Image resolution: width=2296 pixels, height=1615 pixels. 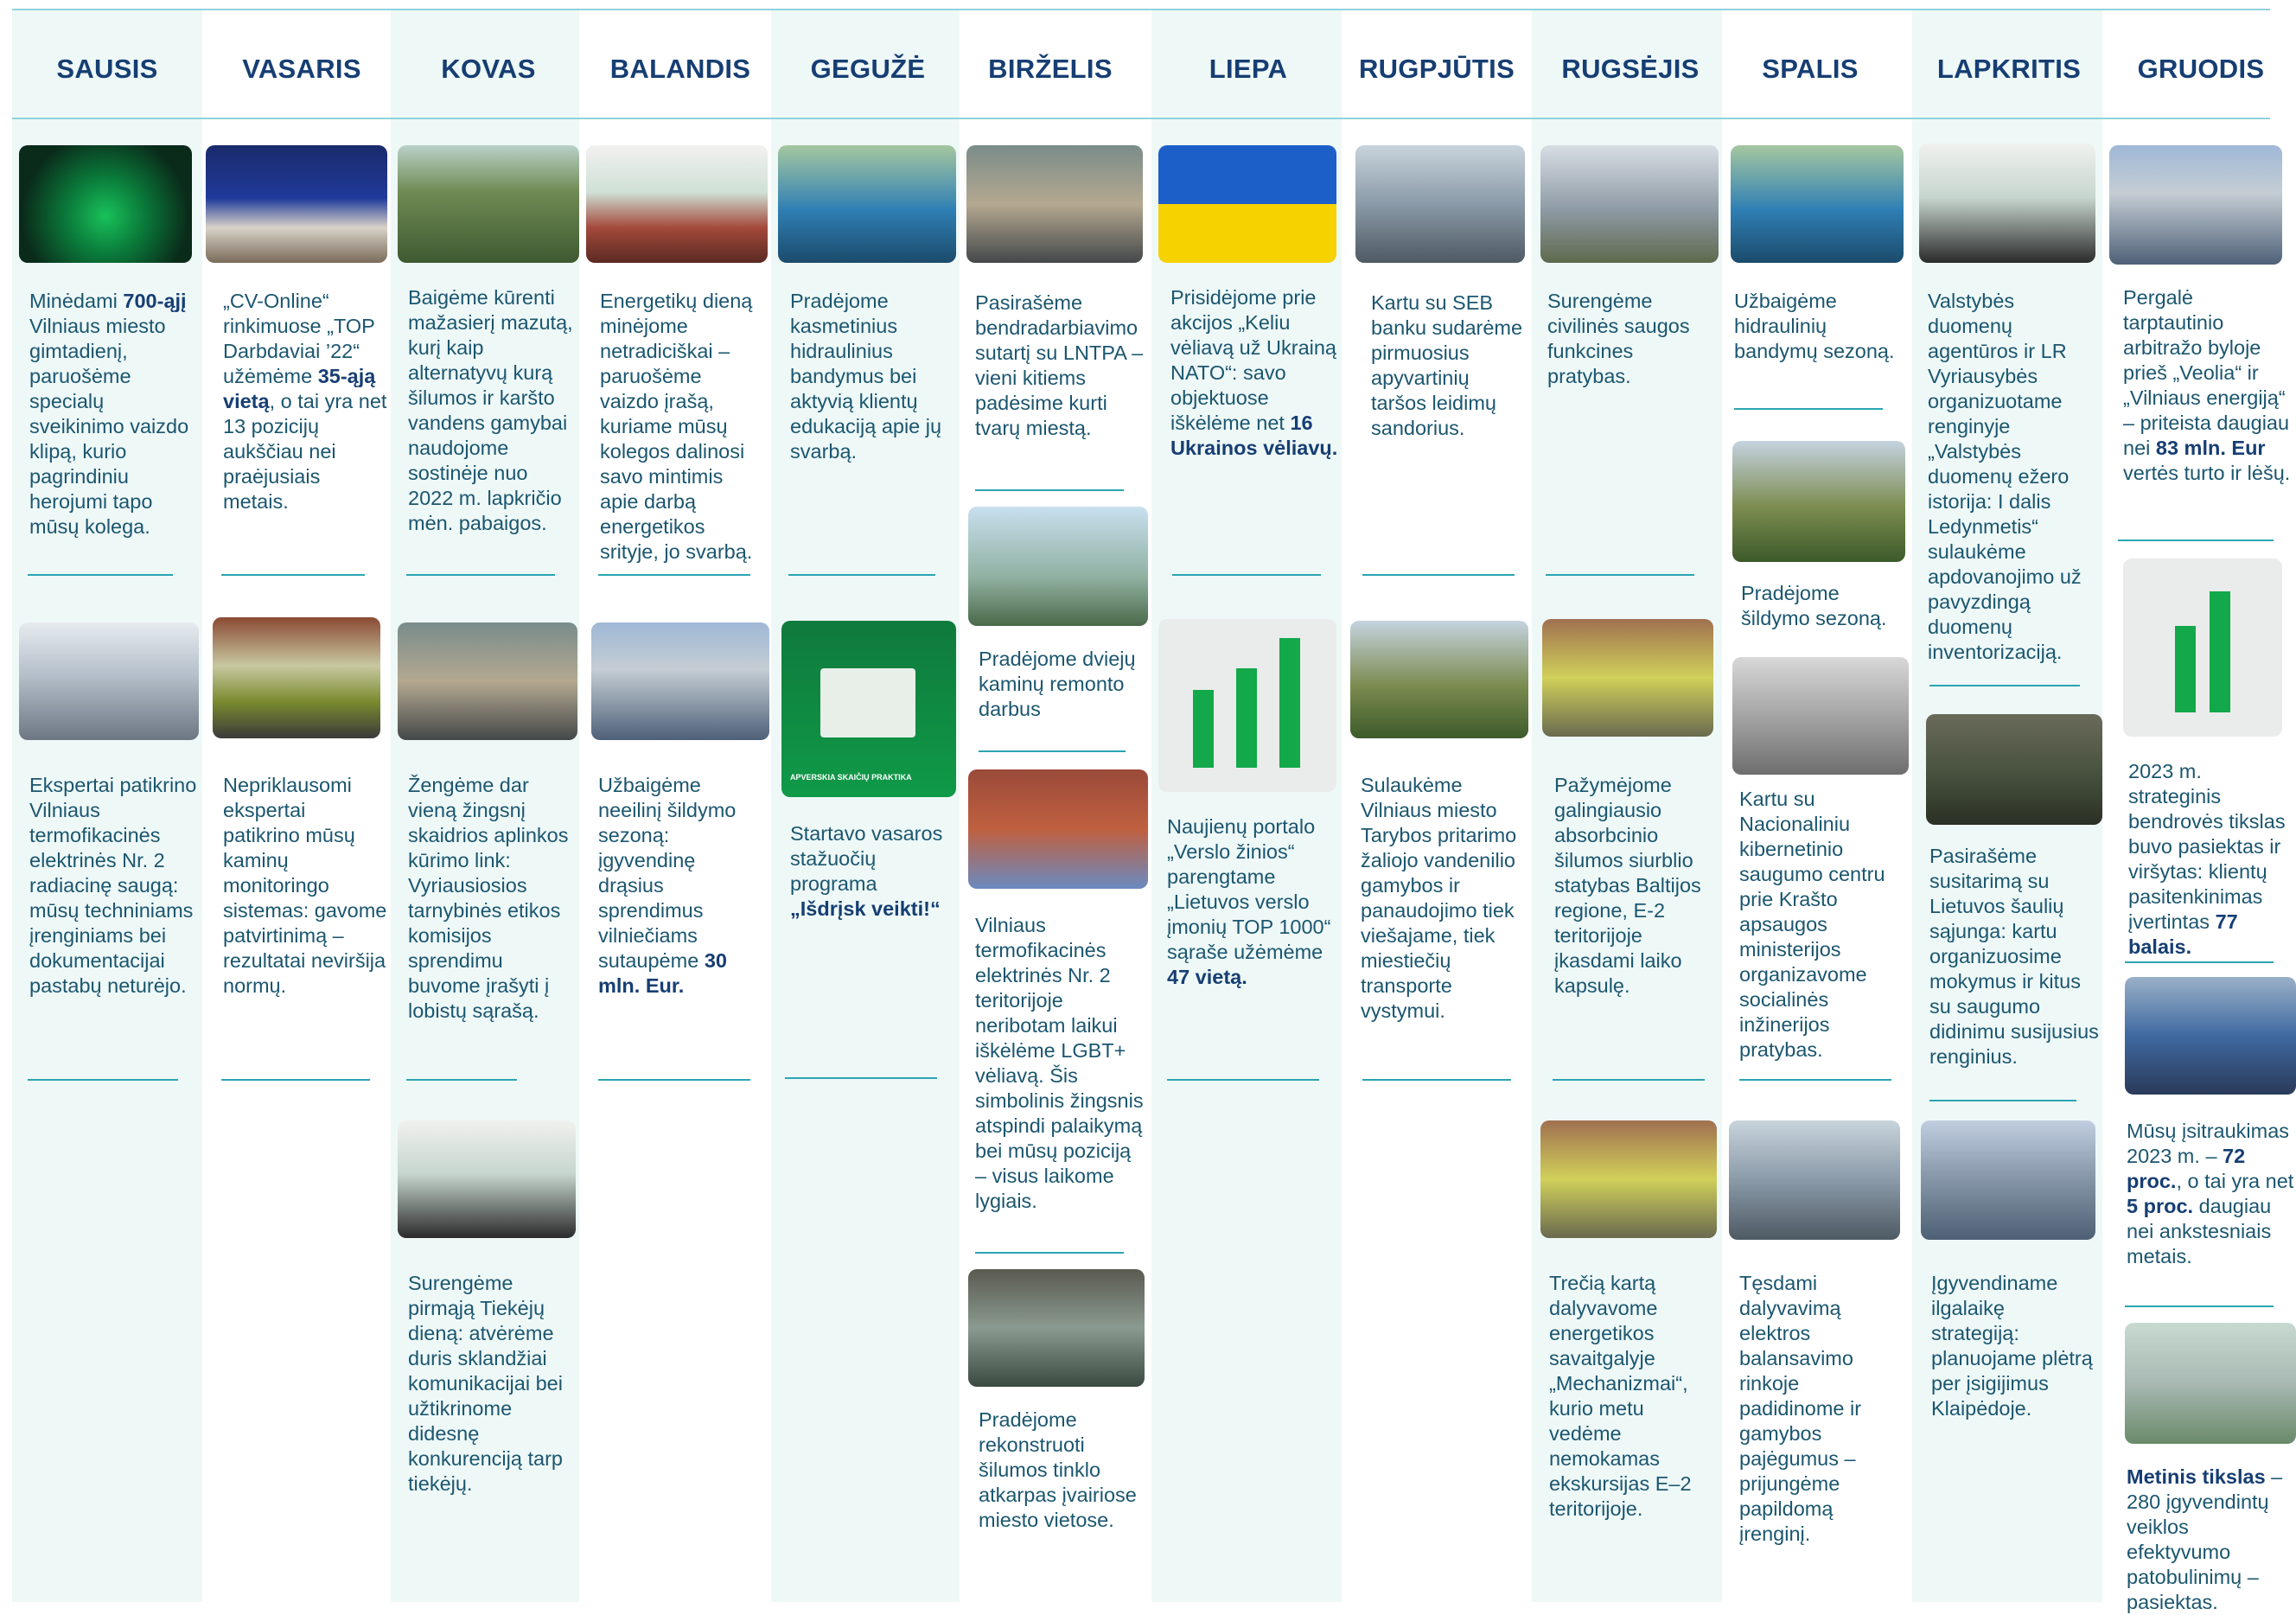 What do you see at coordinates (2202, 648) in the screenshot?
I see `photo-satisfaction-chart` at bounding box center [2202, 648].